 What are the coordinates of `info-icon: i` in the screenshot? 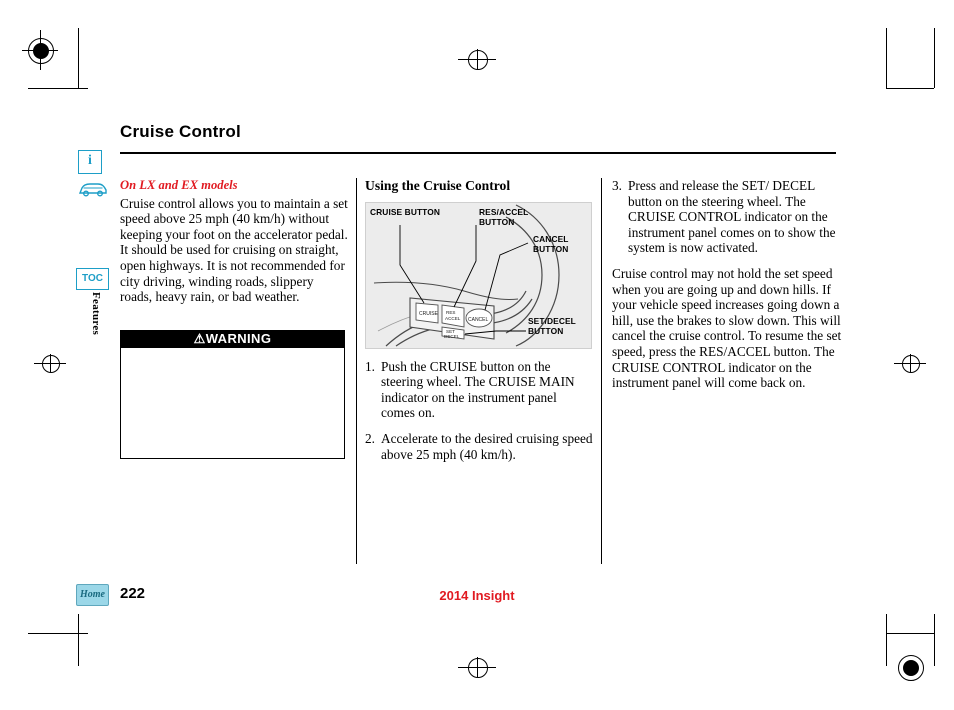 It's located at (92, 162).